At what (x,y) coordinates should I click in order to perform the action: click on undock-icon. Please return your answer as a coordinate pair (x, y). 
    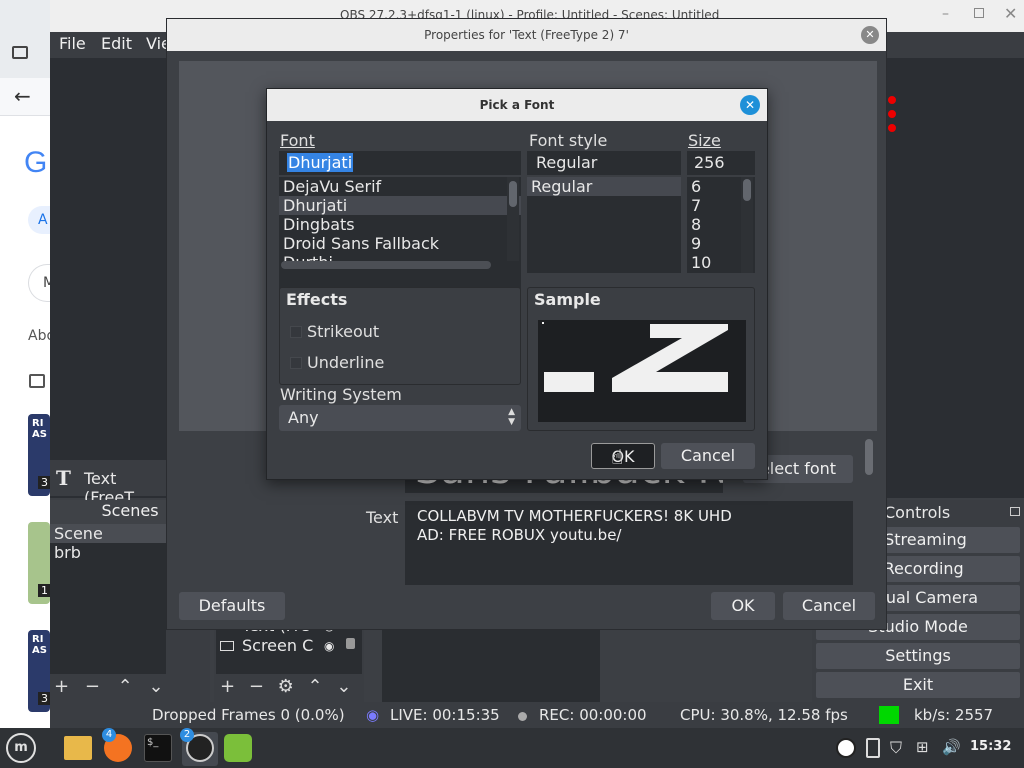
    Looking at the image, I should click on (1015, 511).